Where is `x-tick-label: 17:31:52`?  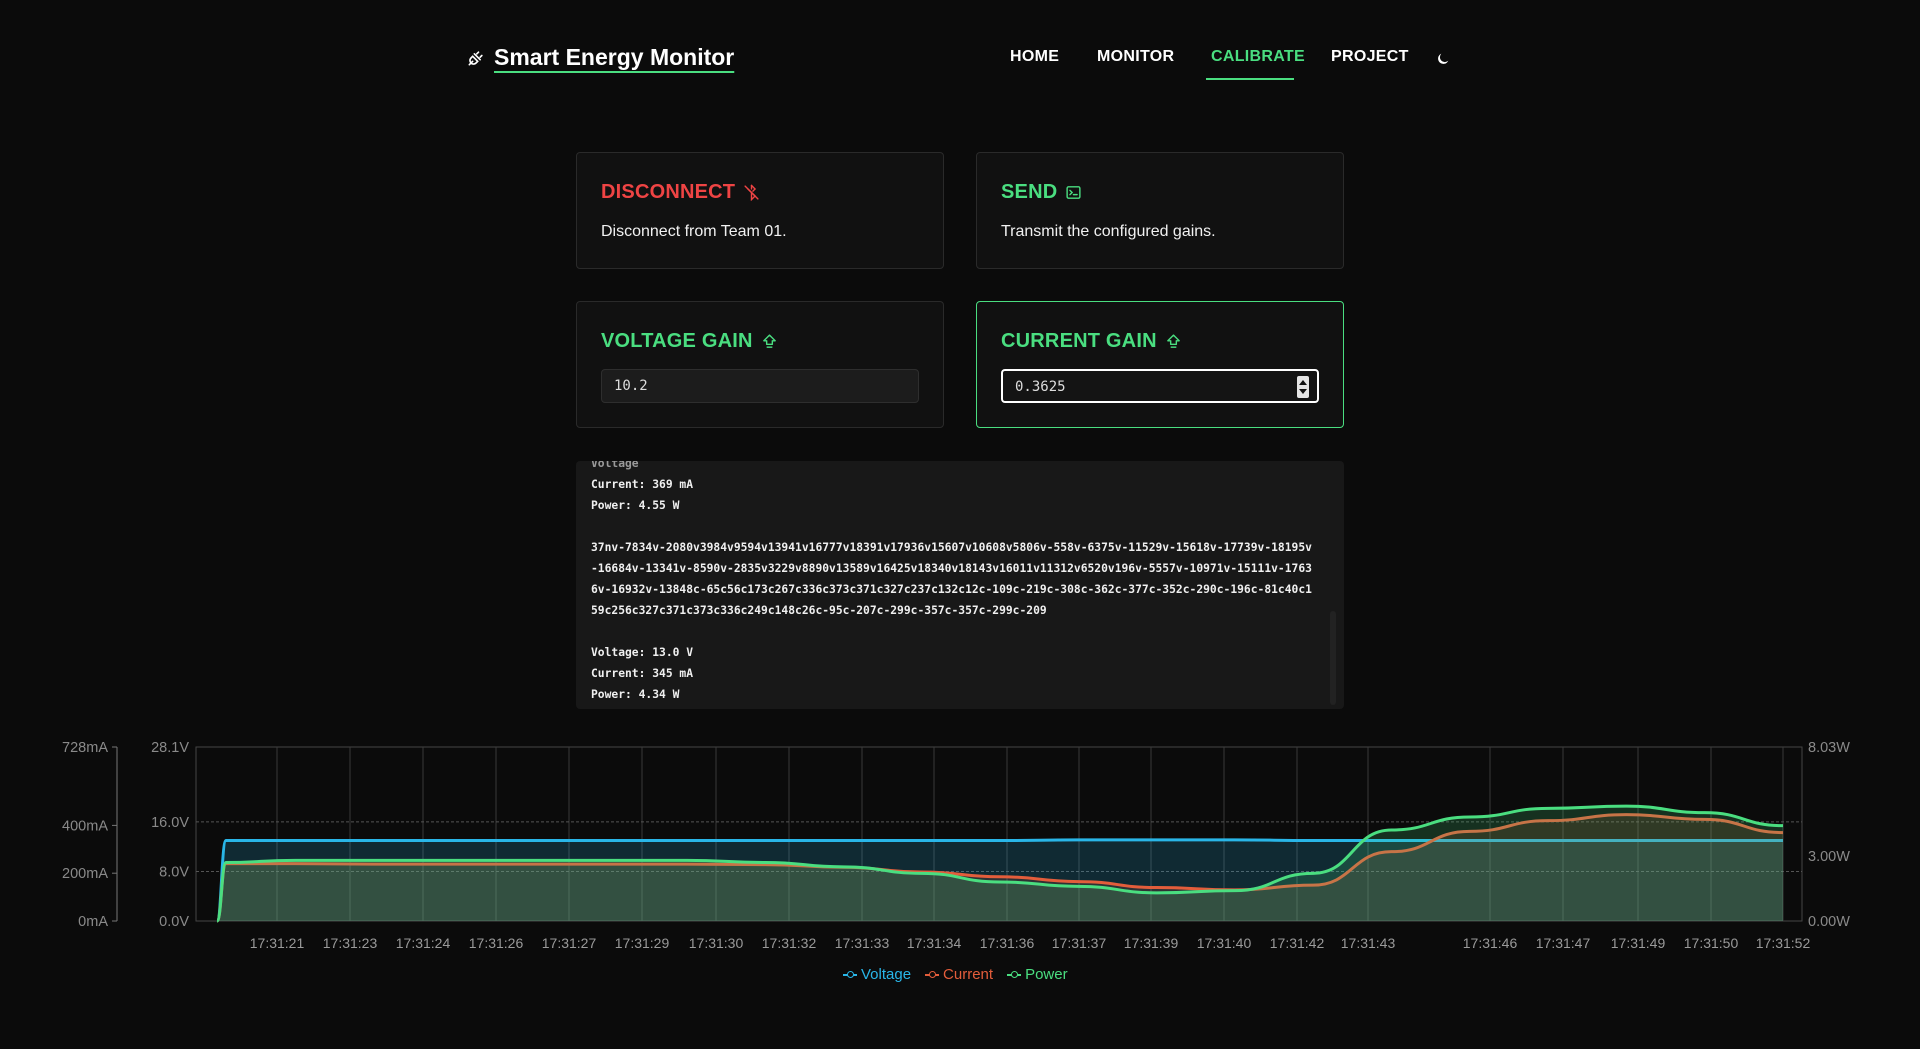 x-tick-label: 17:31:52 is located at coordinates (1783, 943).